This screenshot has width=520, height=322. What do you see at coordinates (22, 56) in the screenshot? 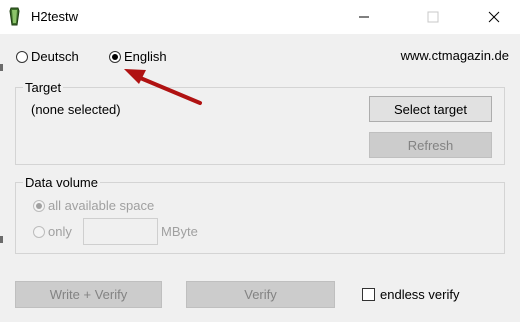
I see `radio-deutsch-indicator` at bounding box center [22, 56].